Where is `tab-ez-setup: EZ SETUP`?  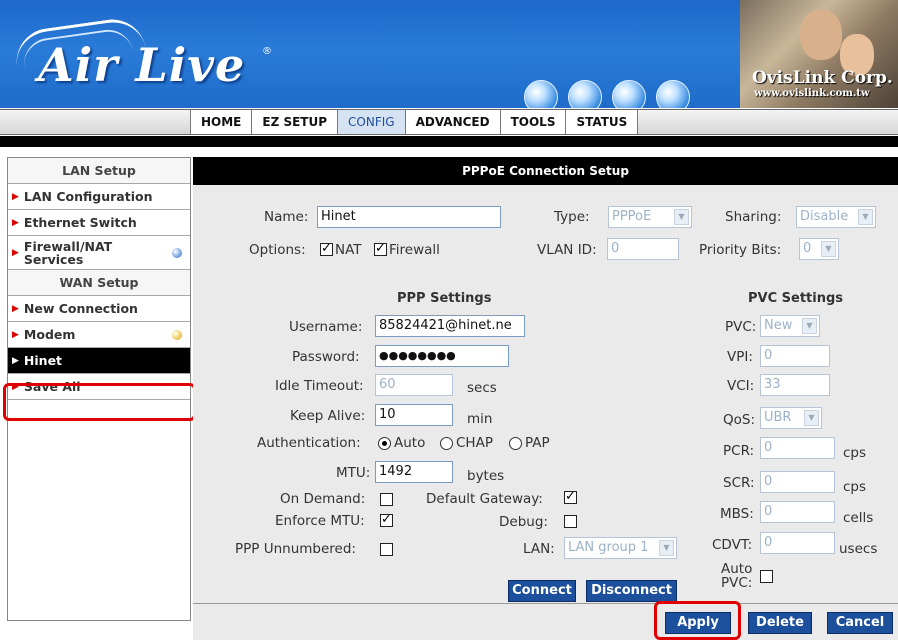
tab-ez-setup: EZ SETUP is located at coordinates (294, 122).